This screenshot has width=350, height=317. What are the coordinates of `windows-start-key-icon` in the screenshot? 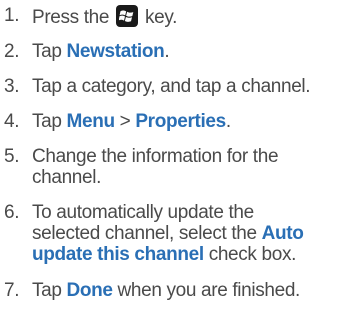 It's located at (127, 16).